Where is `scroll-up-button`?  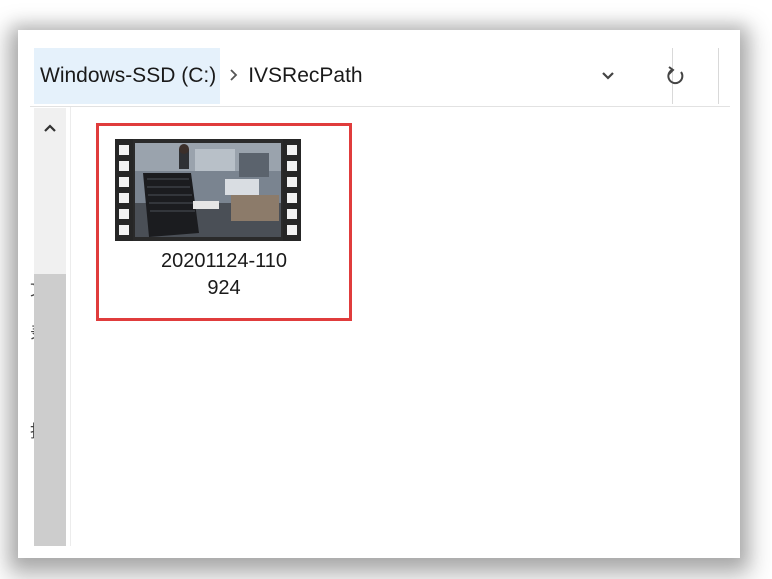
scroll-up-button is located at coordinates (50, 128).